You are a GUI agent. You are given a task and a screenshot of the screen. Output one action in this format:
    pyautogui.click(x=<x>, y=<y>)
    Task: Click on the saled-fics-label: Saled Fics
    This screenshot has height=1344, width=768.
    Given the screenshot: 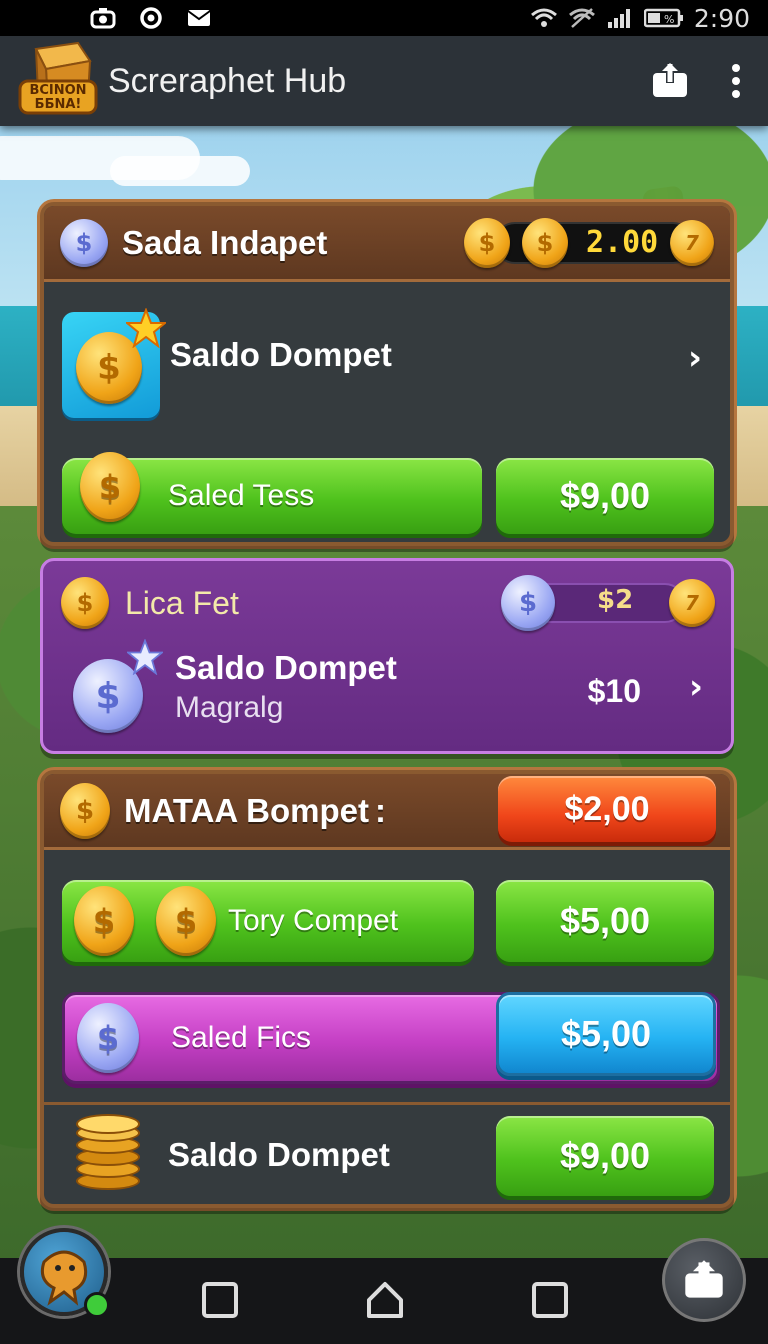 What is the action you would take?
    pyautogui.click(x=241, y=1037)
    